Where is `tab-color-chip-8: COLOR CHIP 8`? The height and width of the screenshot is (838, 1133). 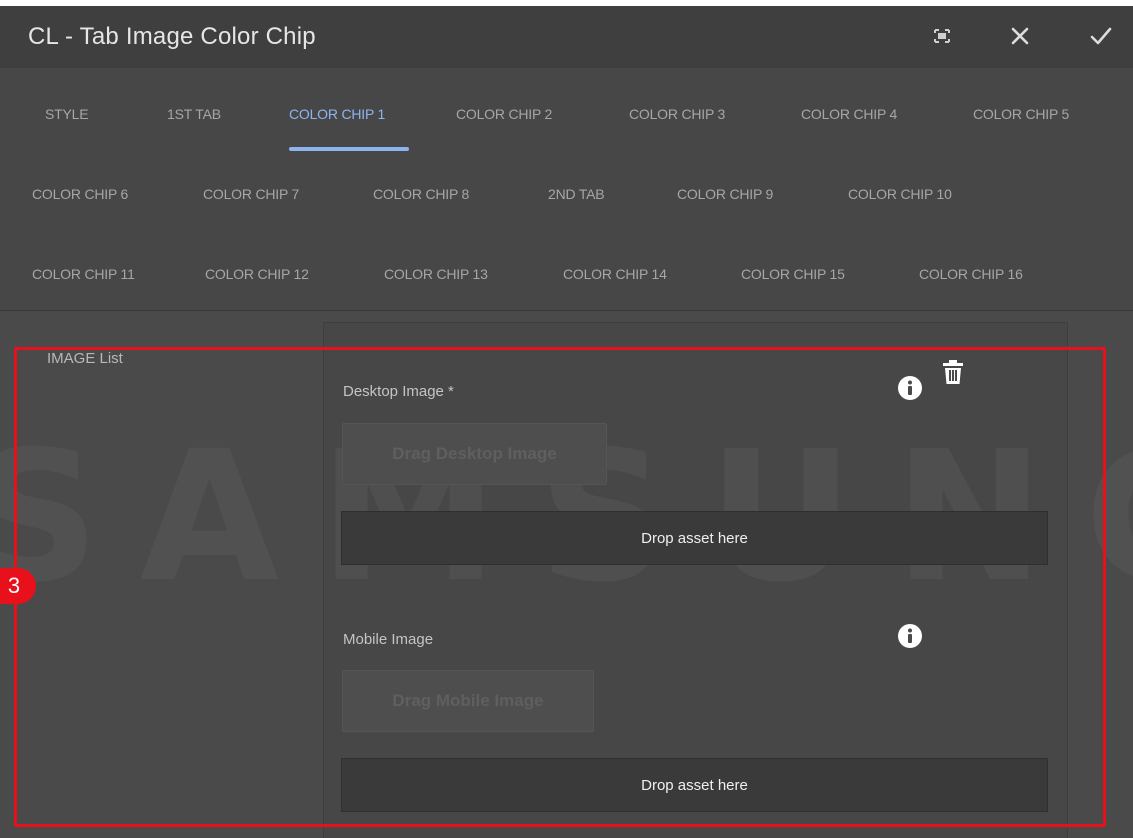 tab-color-chip-8: COLOR CHIP 8 is located at coordinates (421, 194).